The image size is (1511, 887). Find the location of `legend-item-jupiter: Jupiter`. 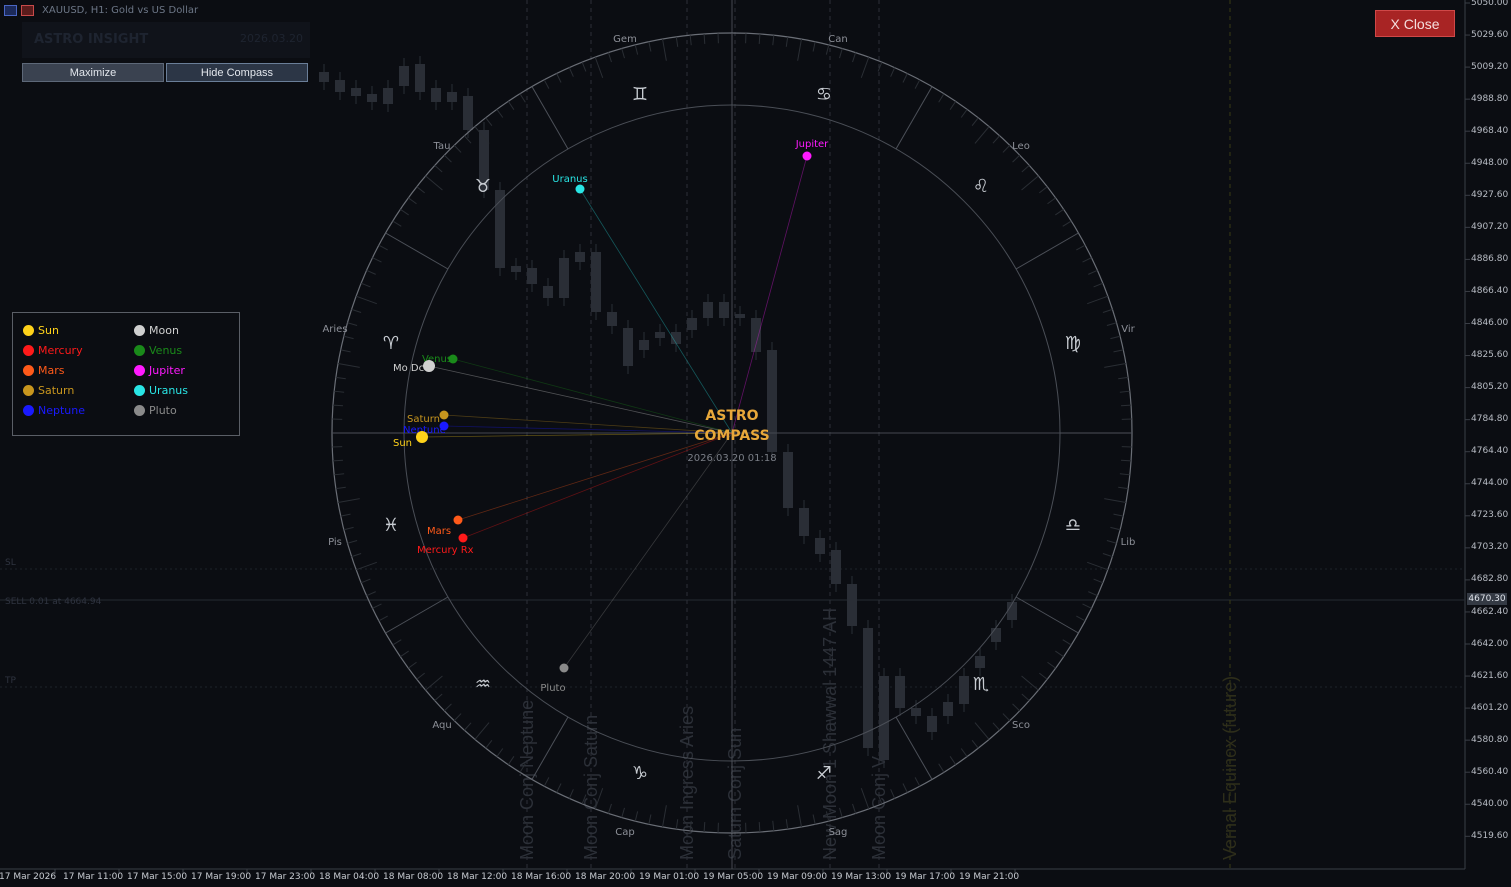

legend-item-jupiter: Jupiter is located at coordinates (159, 370).